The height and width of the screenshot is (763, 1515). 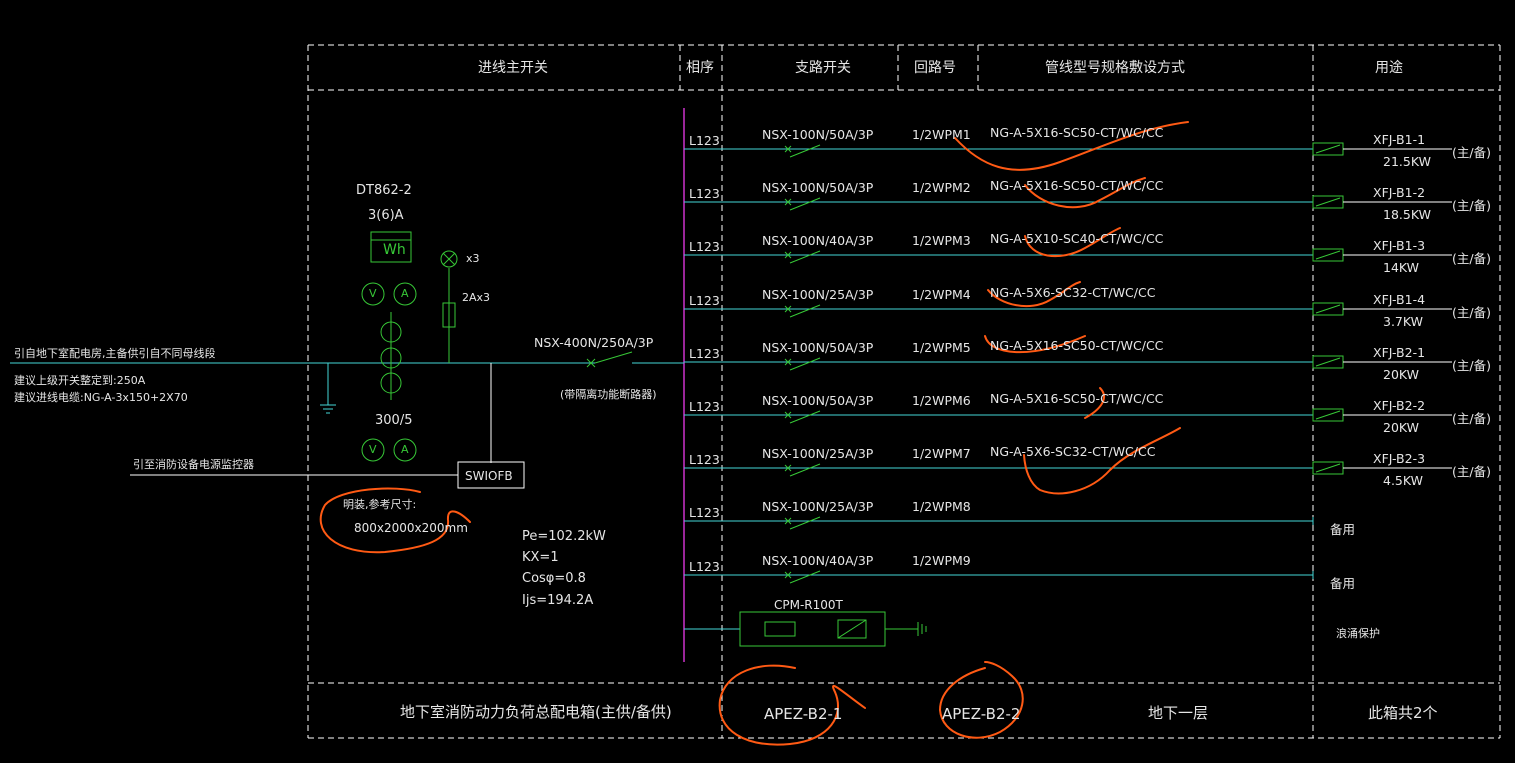 What do you see at coordinates (405, 449) in the screenshot?
I see `amp-meter-2-label: A` at bounding box center [405, 449].